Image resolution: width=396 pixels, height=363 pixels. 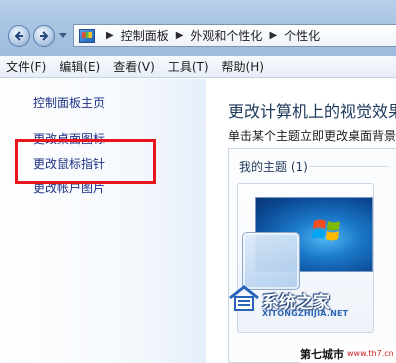 I want to click on menu-edit: 编辑(E), so click(x=79, y=66).